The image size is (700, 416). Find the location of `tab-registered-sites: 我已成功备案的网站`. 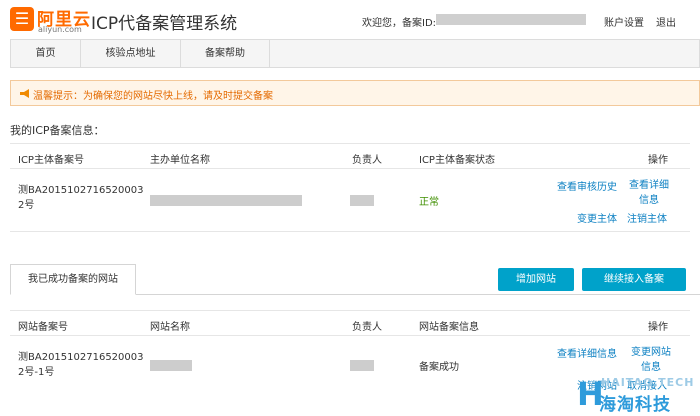

tab-registered-sites: 我已成功备案的网站 is located at coordinates (73, 279).